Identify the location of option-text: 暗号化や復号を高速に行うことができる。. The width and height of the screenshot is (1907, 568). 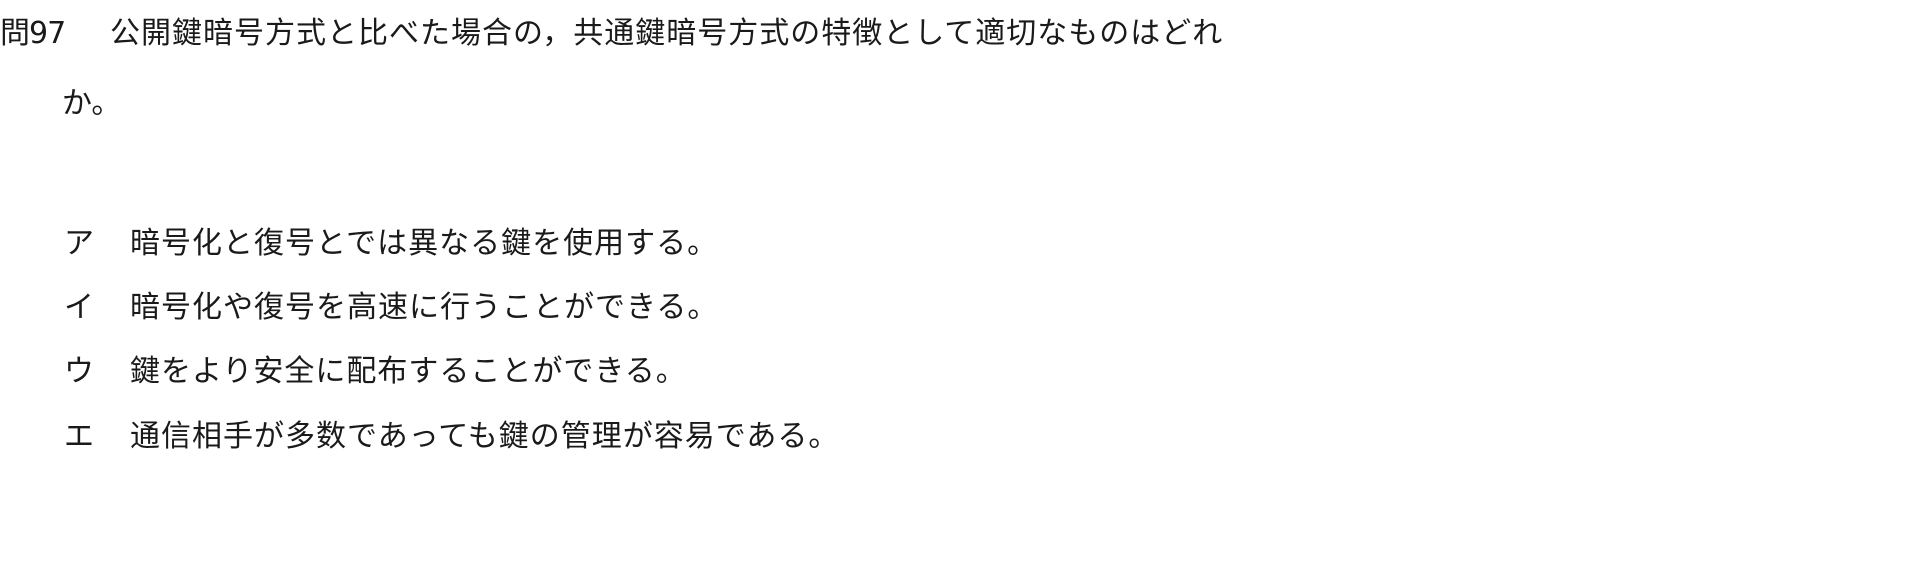
(424, 307).